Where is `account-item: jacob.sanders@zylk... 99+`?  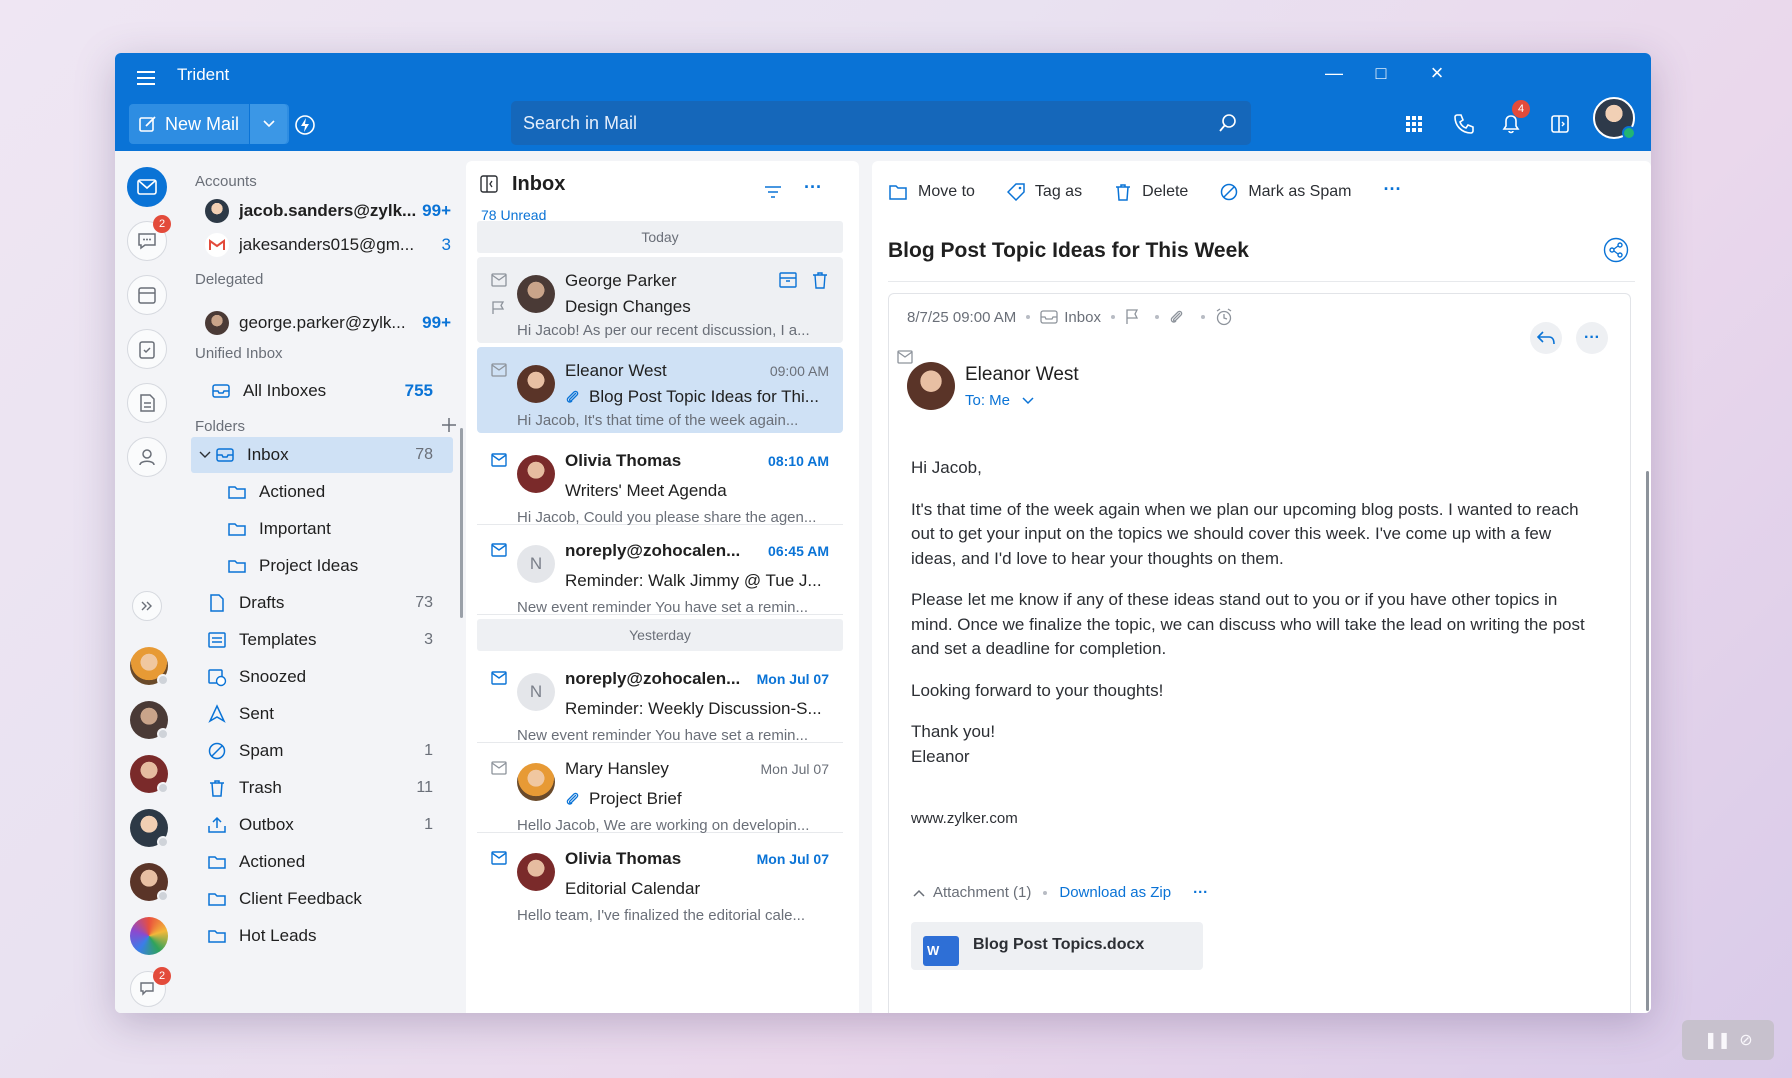
account-item: jacob.sanders@zylk... 99+ is located at coordinates (328, 211).